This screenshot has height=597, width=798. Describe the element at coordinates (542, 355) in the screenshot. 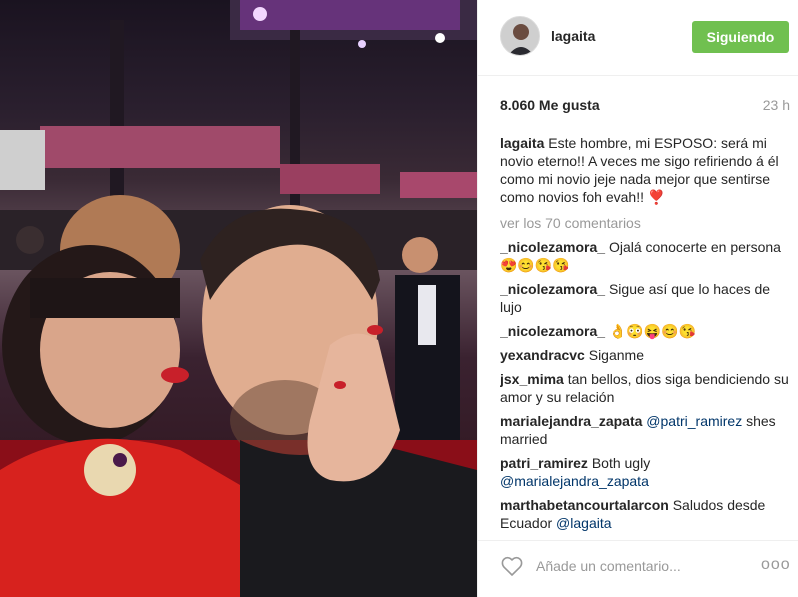

I see `comment-username: yexandracvc` at that location.